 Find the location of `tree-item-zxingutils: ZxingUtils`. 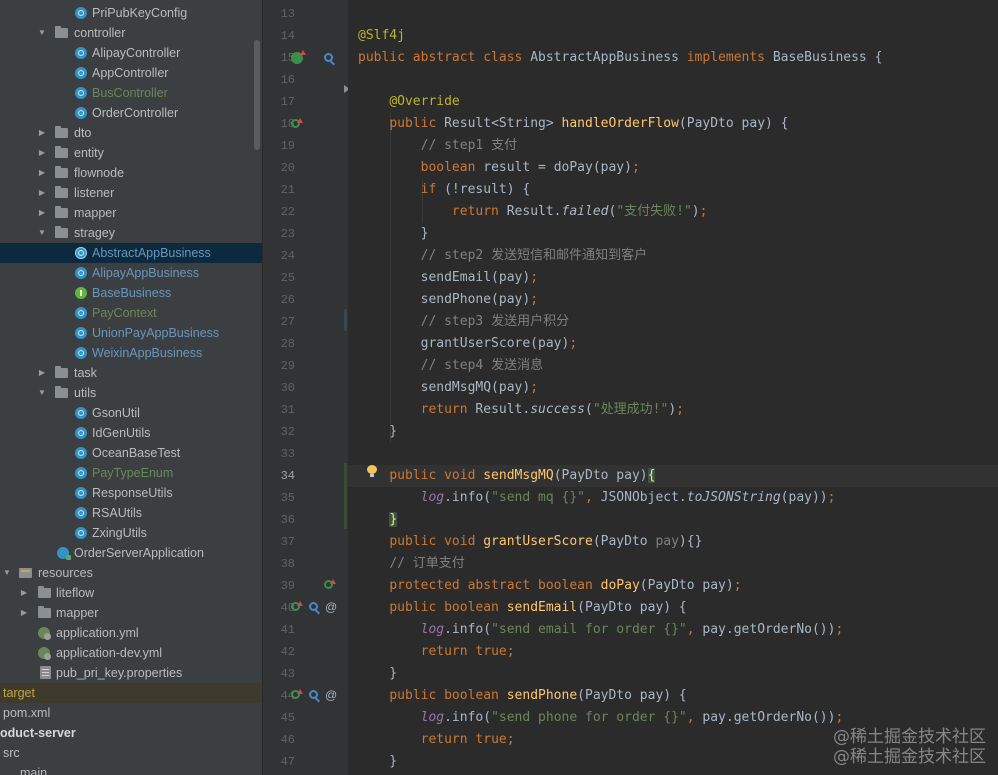

tree-item-zxingutils: ZxingUtils is located at coordinates (131, 533).